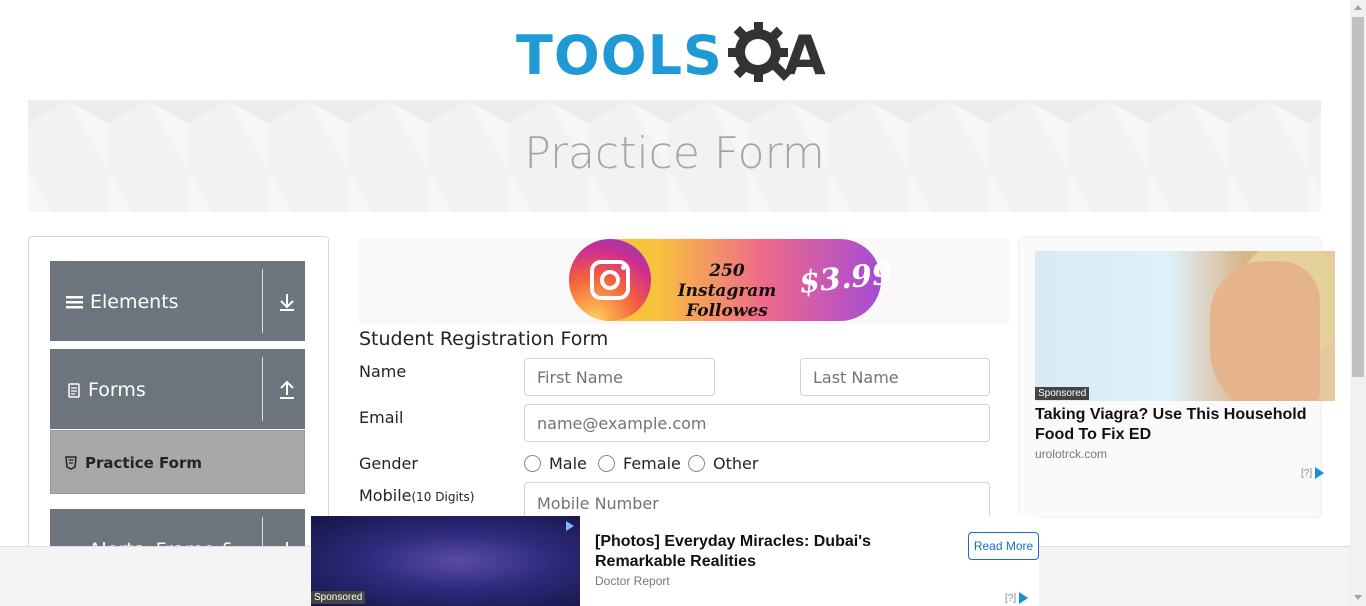 The height and width of the screenshot is (606, 1366). What do you see at coordinates (388, 463) in the screenshot?
I see `gender-label: Gender` at bounding box center [388, 463].